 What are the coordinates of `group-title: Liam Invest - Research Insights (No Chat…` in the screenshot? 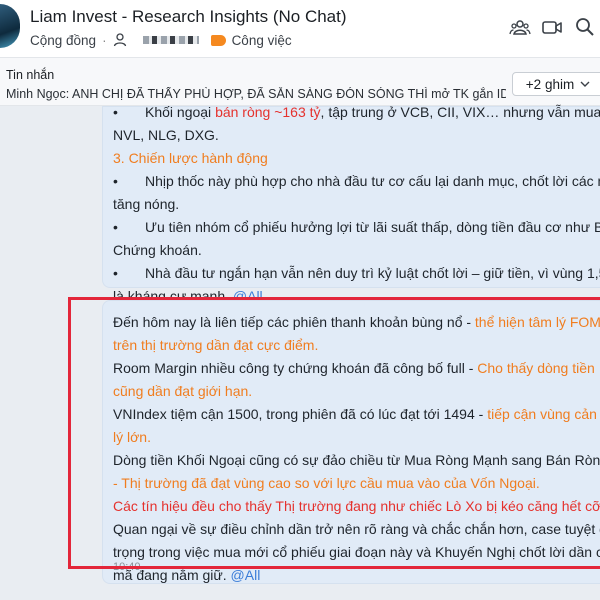 It's located at (188, 17).